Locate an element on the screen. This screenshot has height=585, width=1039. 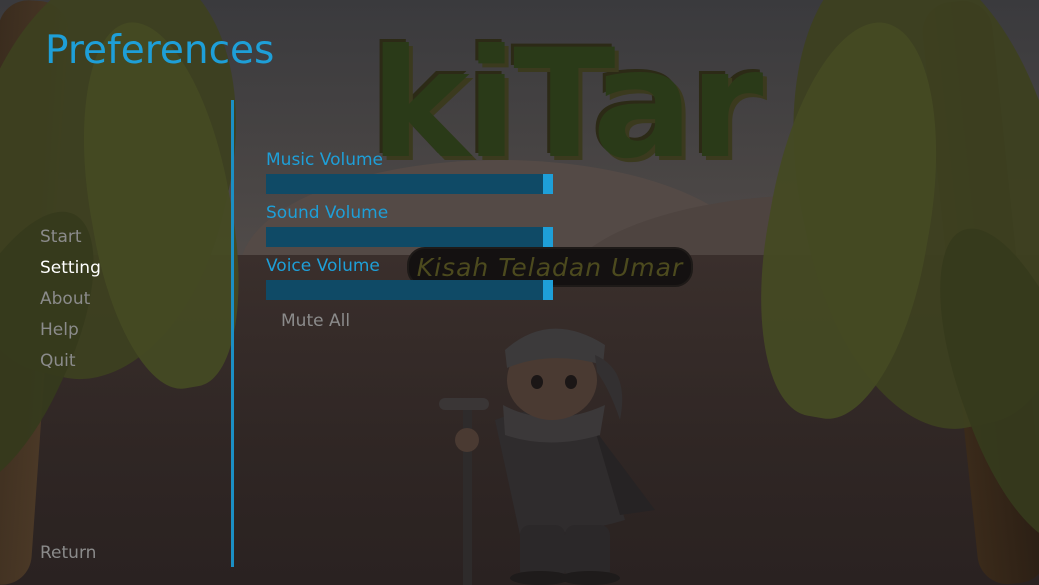
music-volume-slider is located at coordinates (409, 184).